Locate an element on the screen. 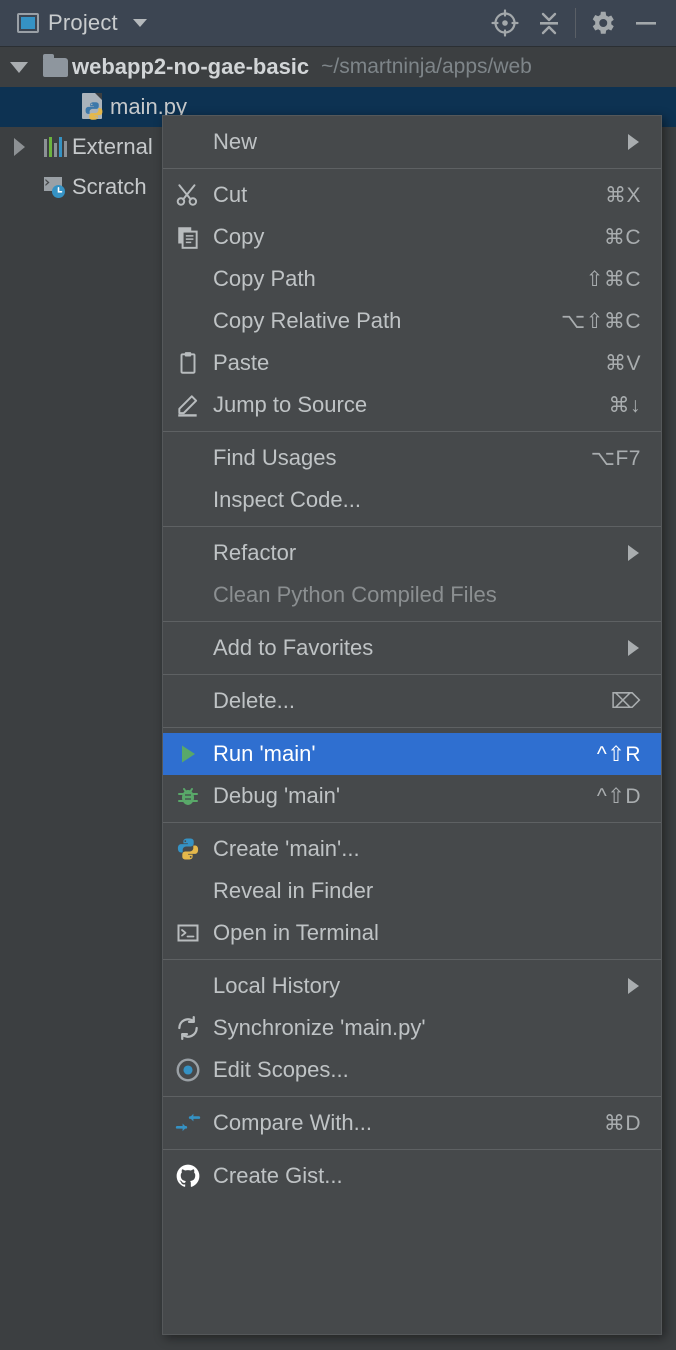 The width and height of the screenshot is (676, 1350). scopes-icon is located at coordinates (188, 1070).